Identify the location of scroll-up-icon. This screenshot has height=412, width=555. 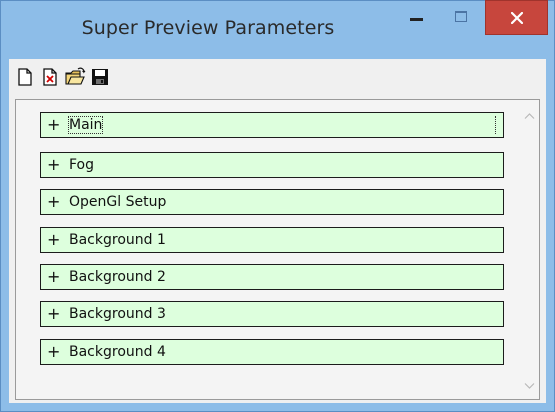
(529, 116).